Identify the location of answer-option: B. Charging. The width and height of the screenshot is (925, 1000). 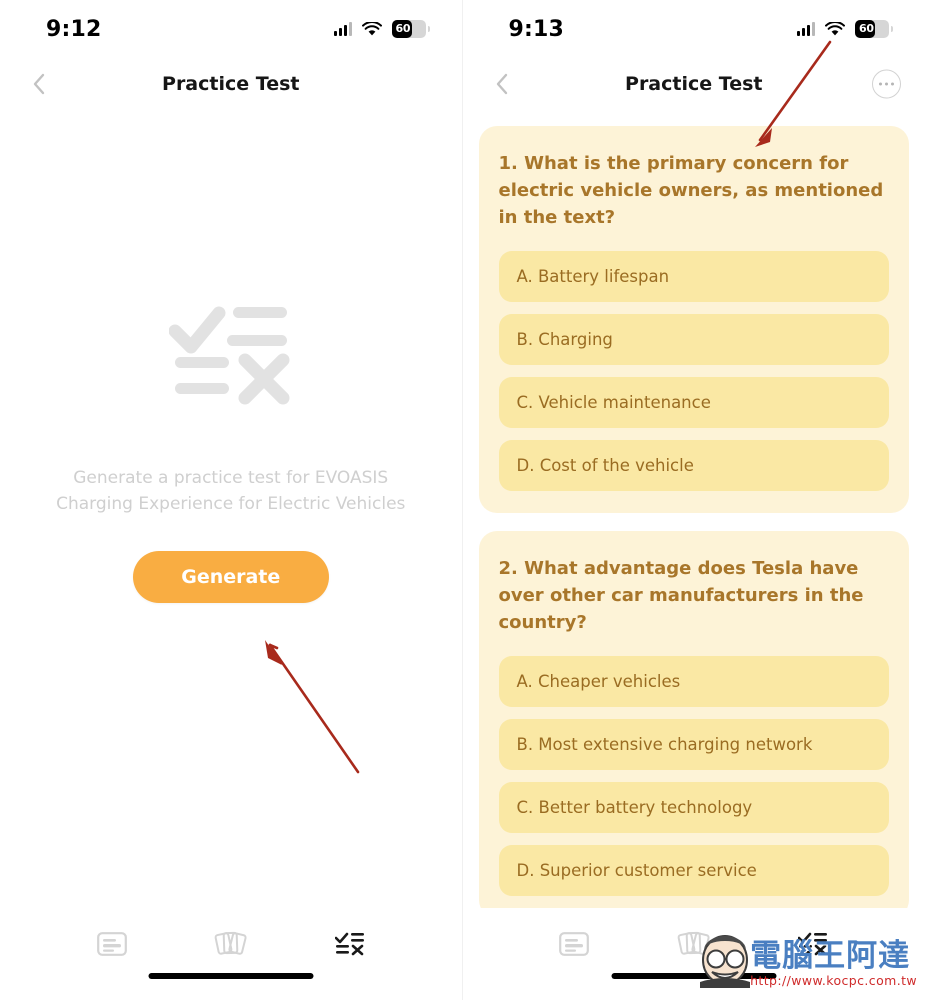
(693, 339).